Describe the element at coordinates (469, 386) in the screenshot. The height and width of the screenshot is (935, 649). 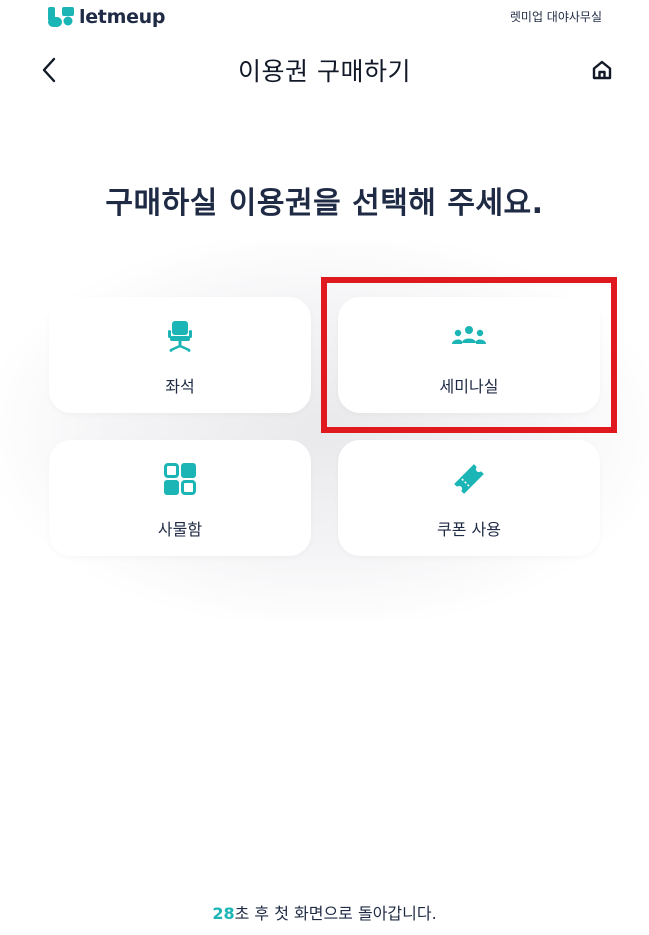
I see `seminar-room-option-label: 세미나실` at that location.